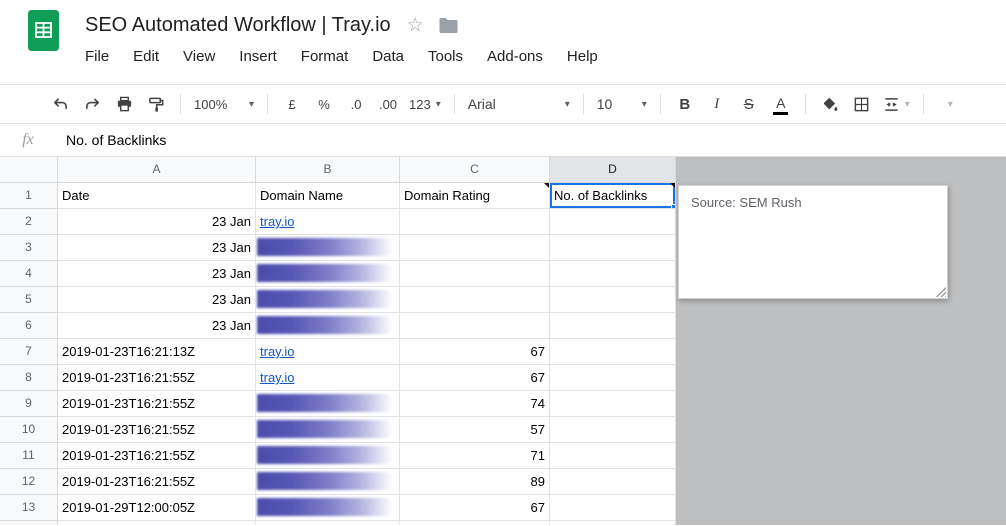 This screenshot has width=1006, height=526. What do you see at coordinates (475, 326) in the screenshot?
I see `cell-C6` at bounding box center [475, 326].